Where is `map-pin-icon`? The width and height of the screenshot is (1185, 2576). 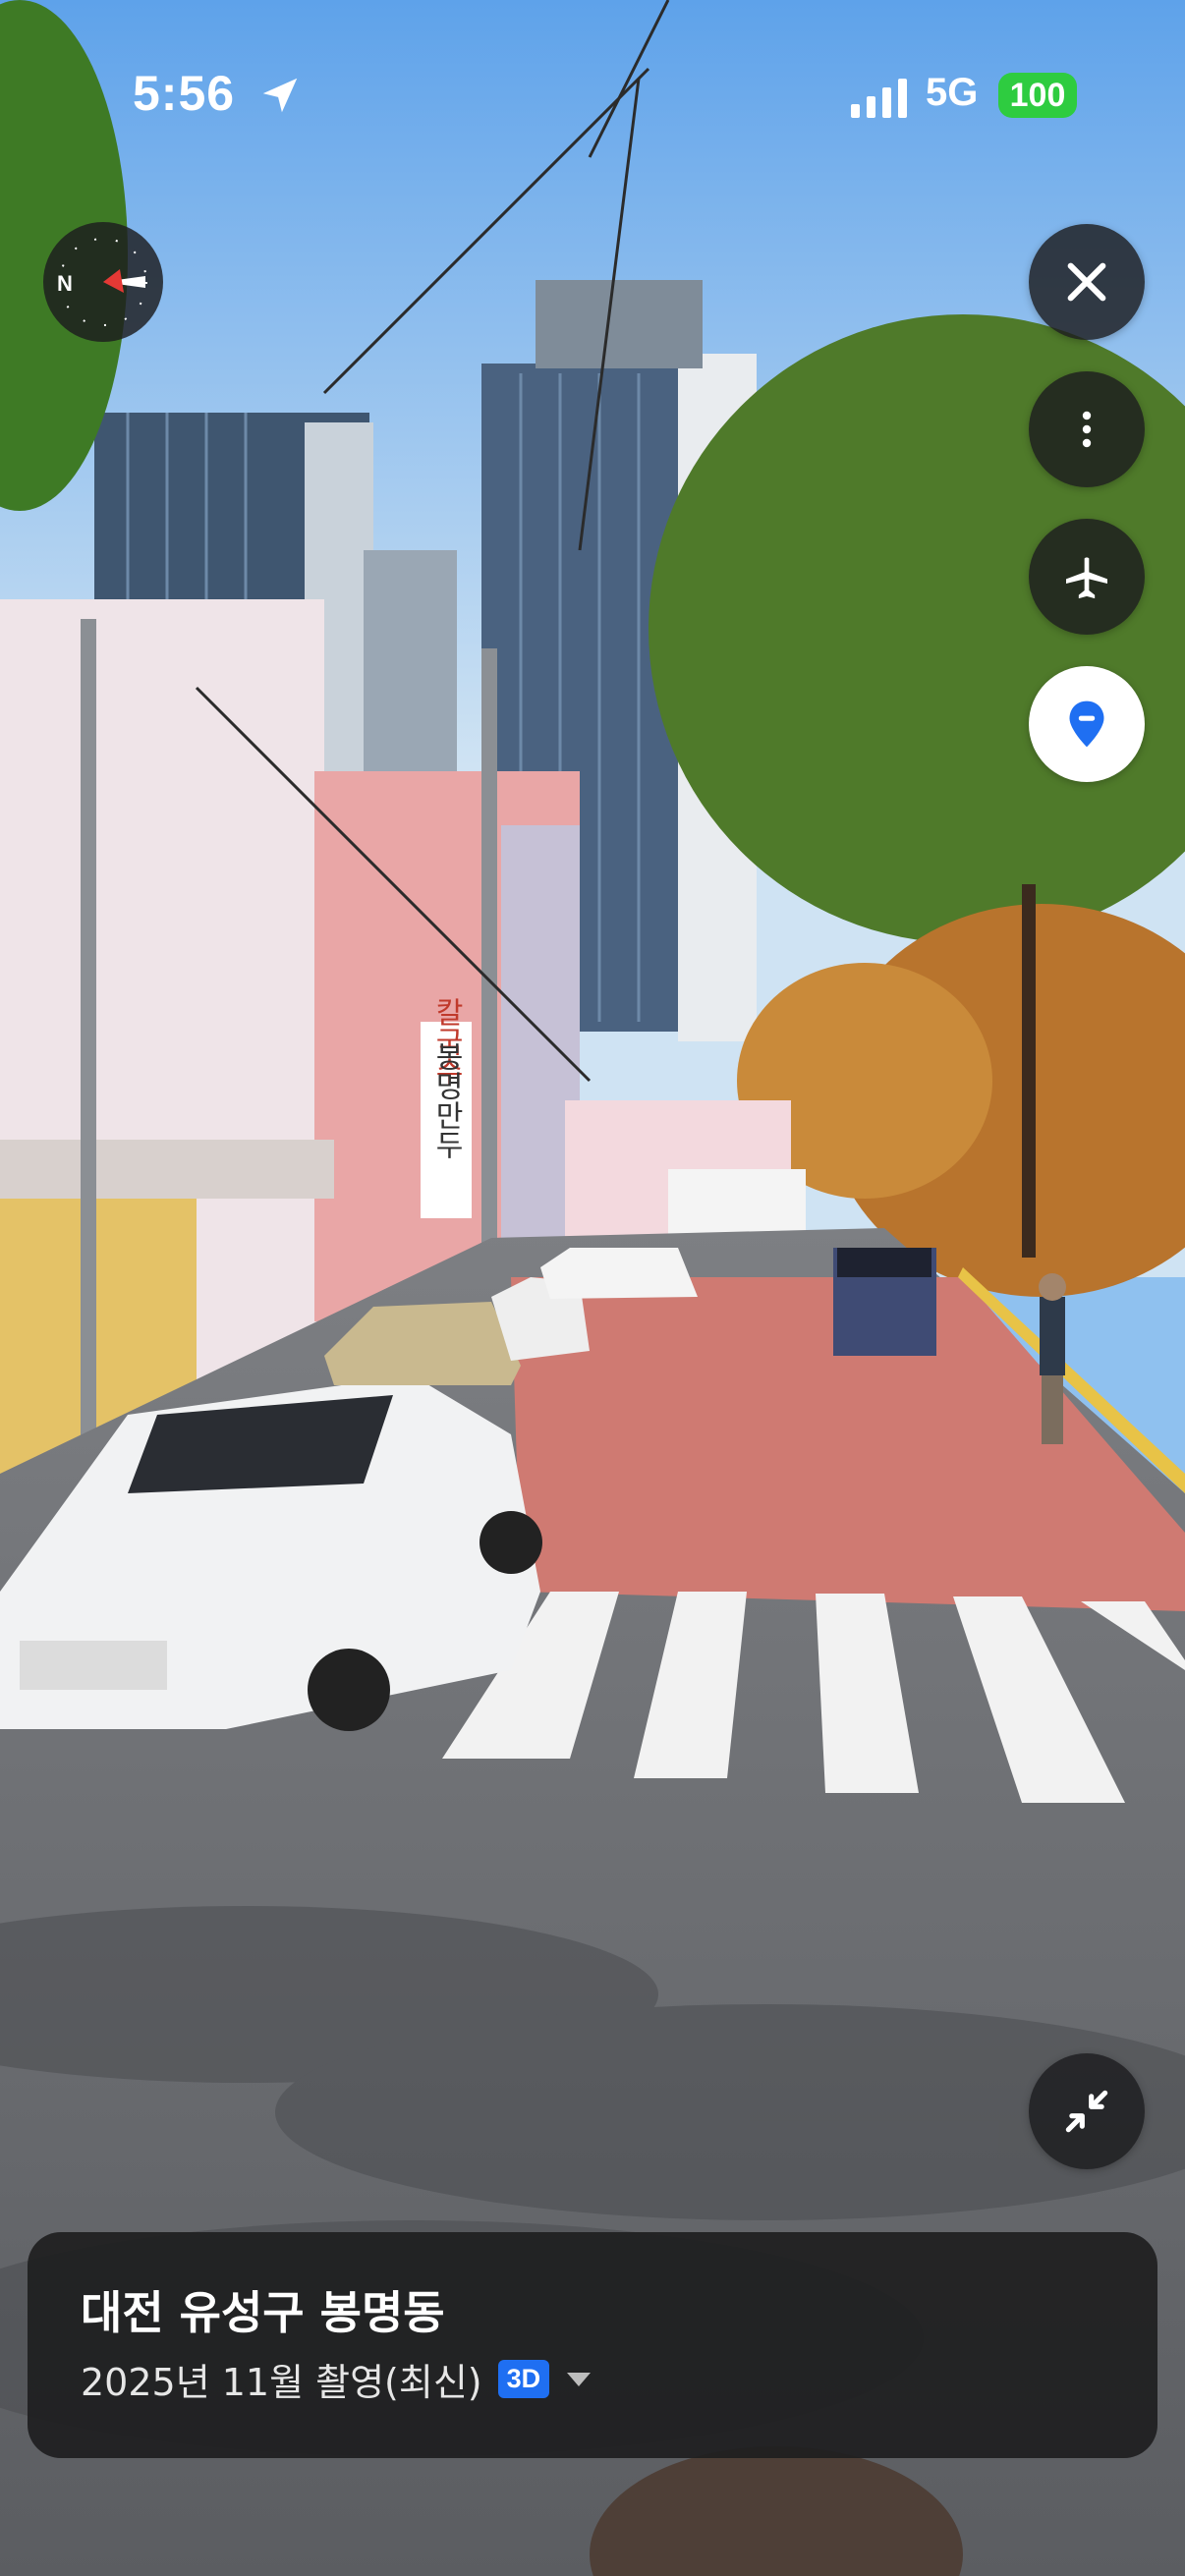
map-pin-icon is located at coordinates (1087, 724).